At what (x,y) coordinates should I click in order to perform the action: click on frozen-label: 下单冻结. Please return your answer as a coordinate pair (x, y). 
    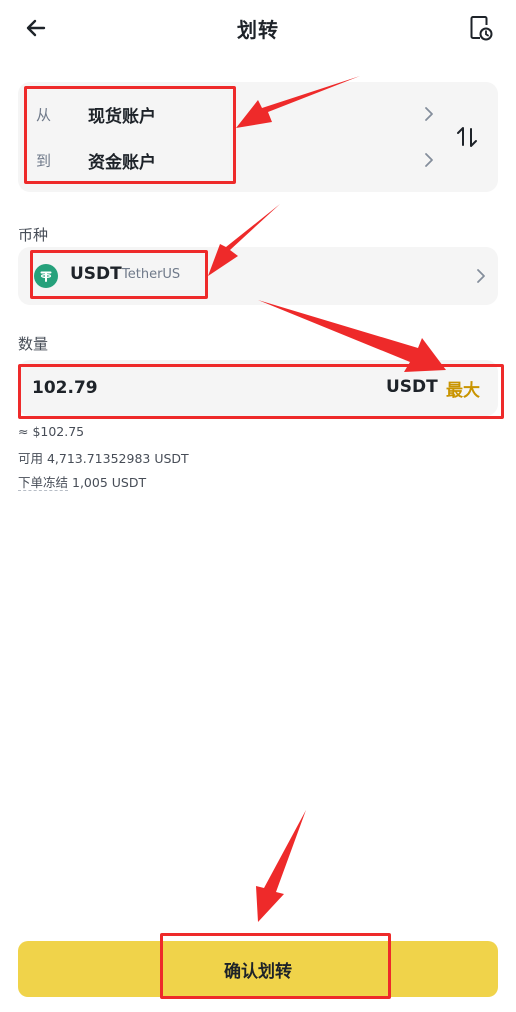
    Looking at the image, I should click on (43, 483).